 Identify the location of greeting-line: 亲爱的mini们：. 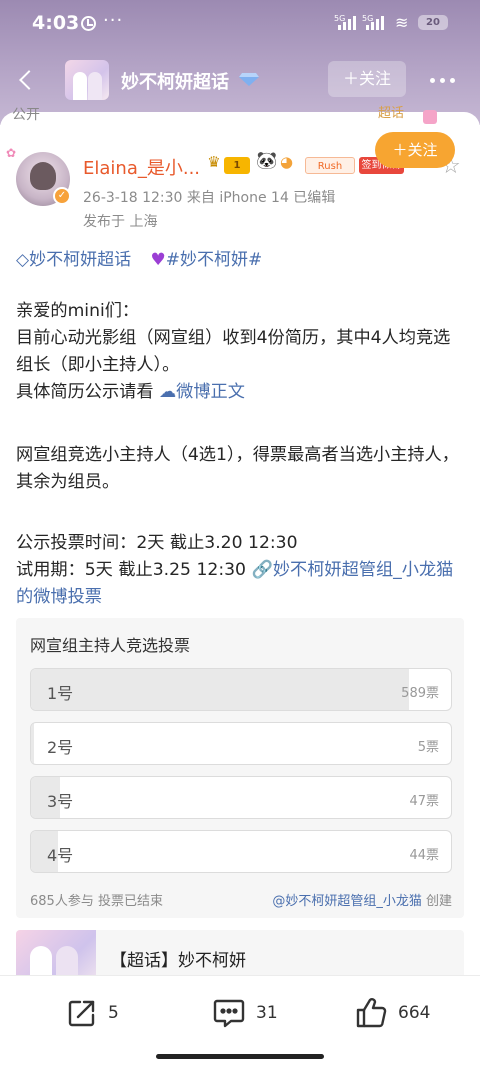
(78, 311).